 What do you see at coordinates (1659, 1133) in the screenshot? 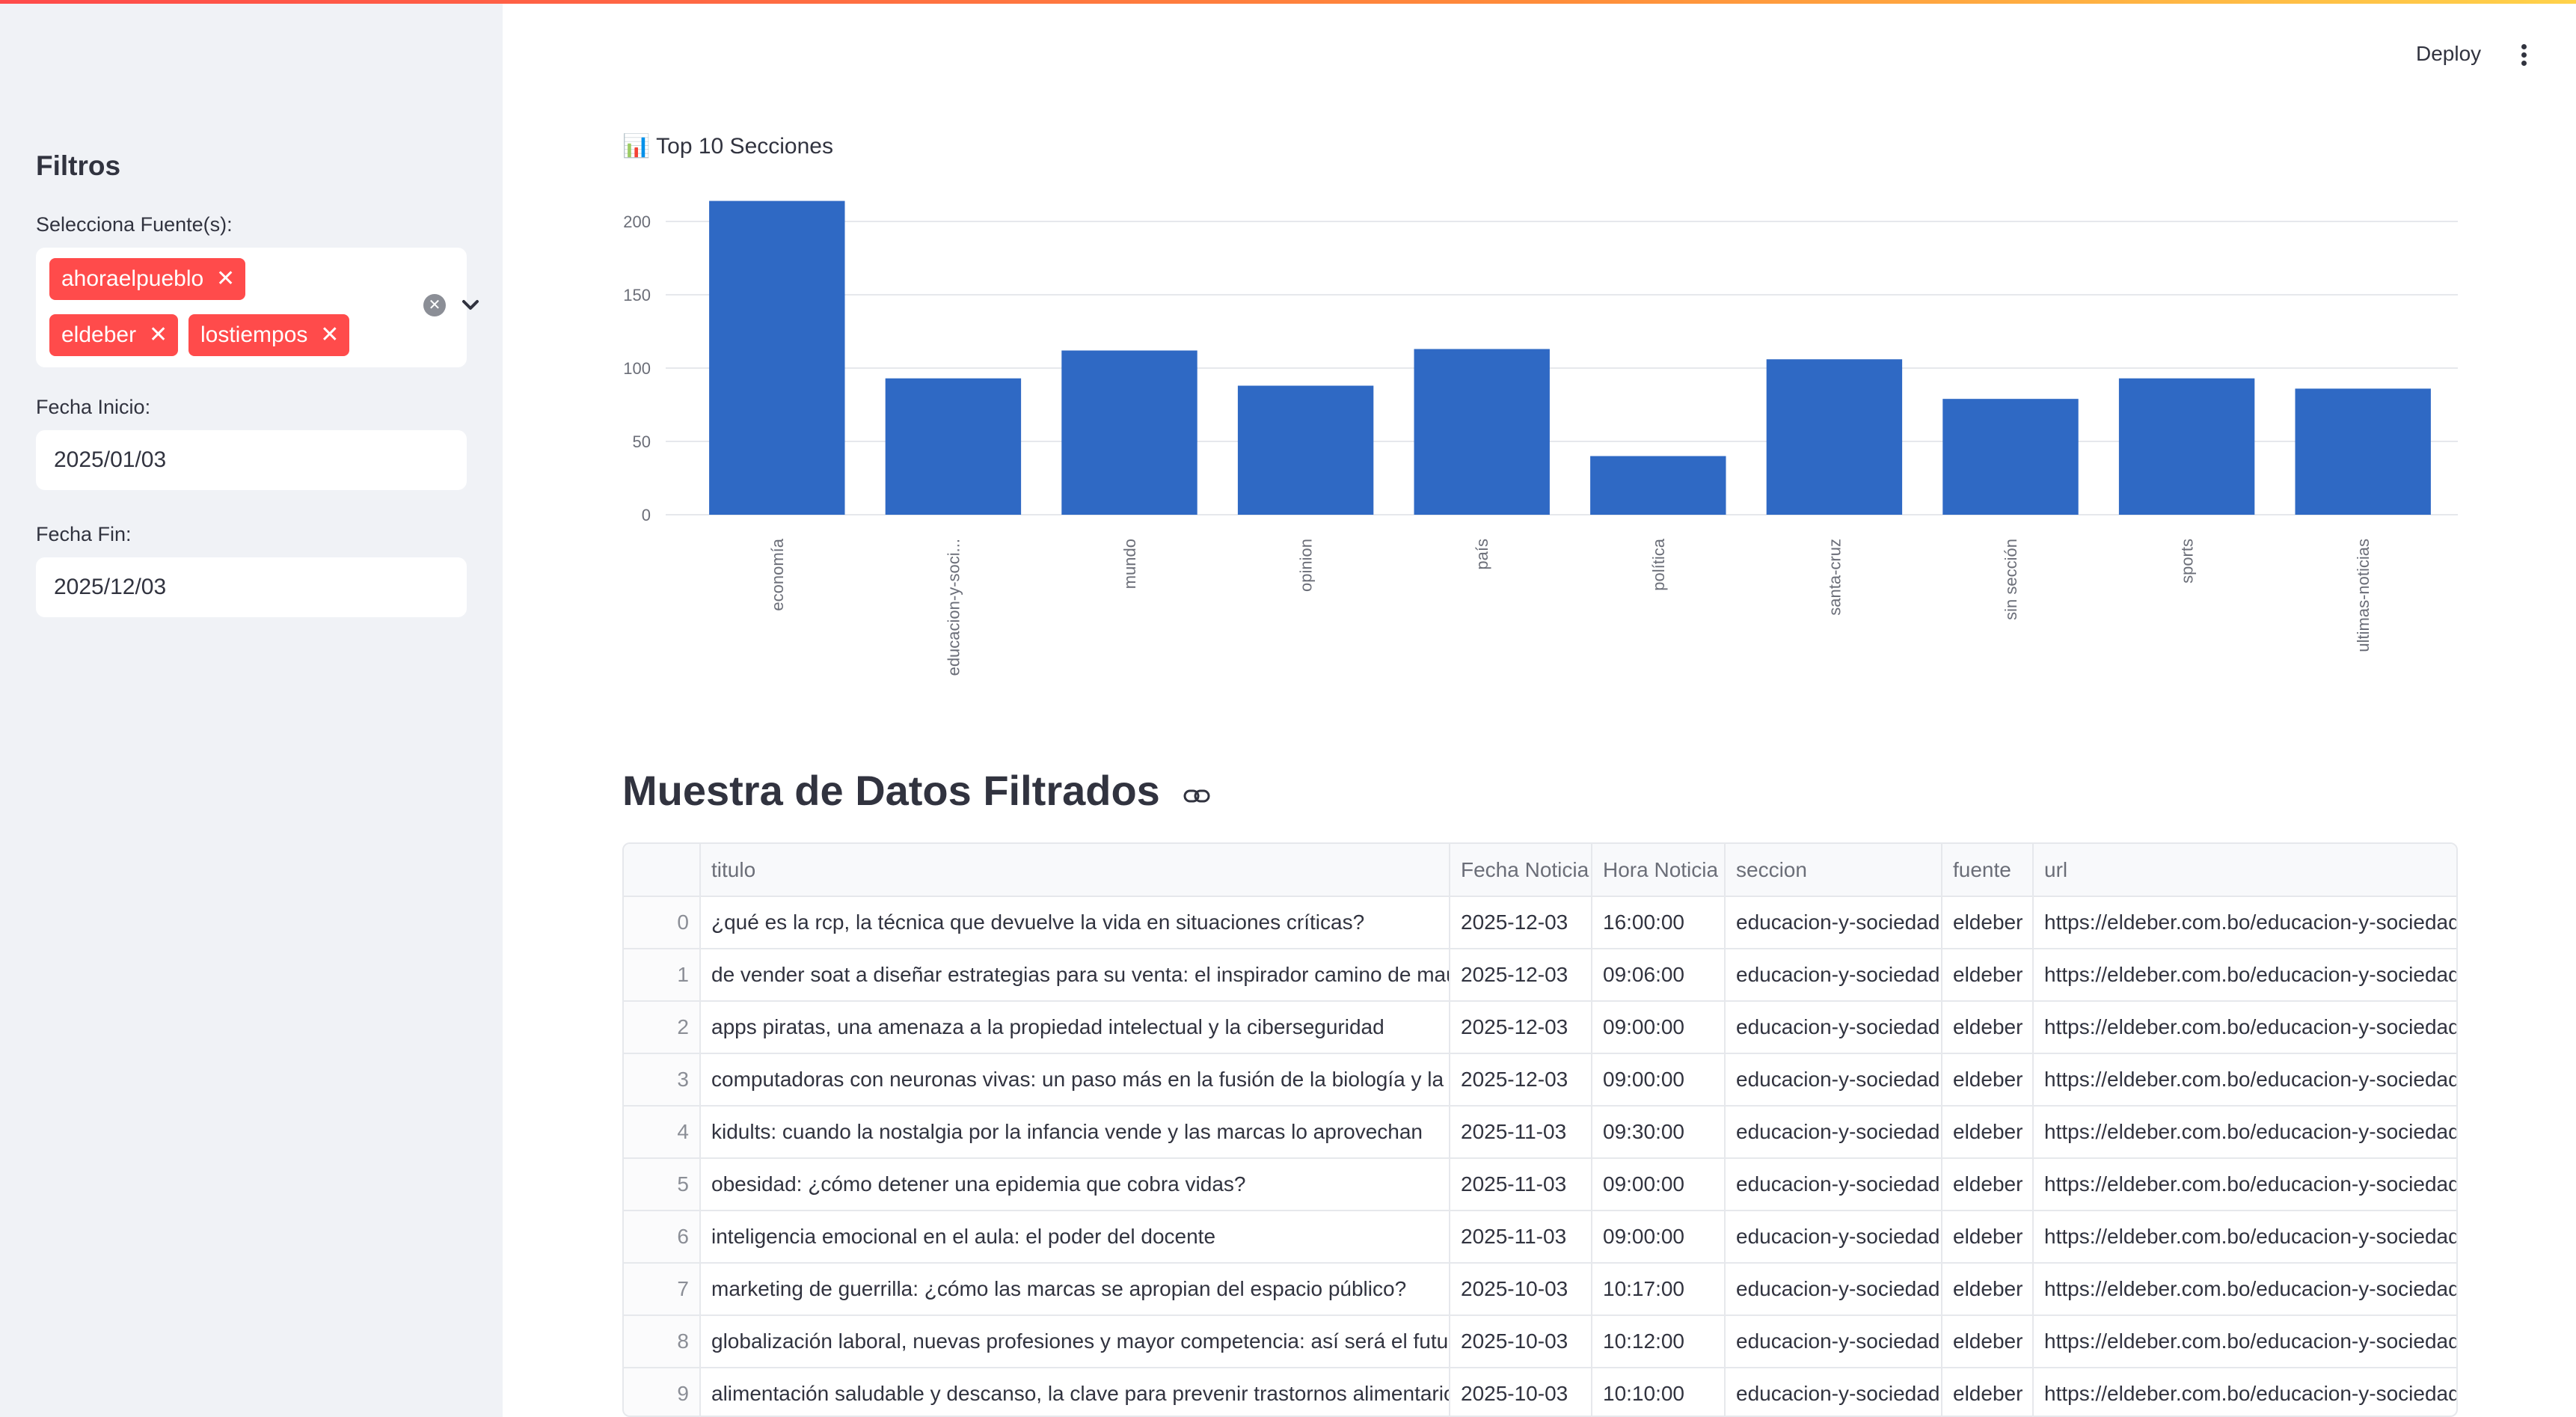
I see `table-cell: 09:30:00` at bounding box center [1659, 1133].